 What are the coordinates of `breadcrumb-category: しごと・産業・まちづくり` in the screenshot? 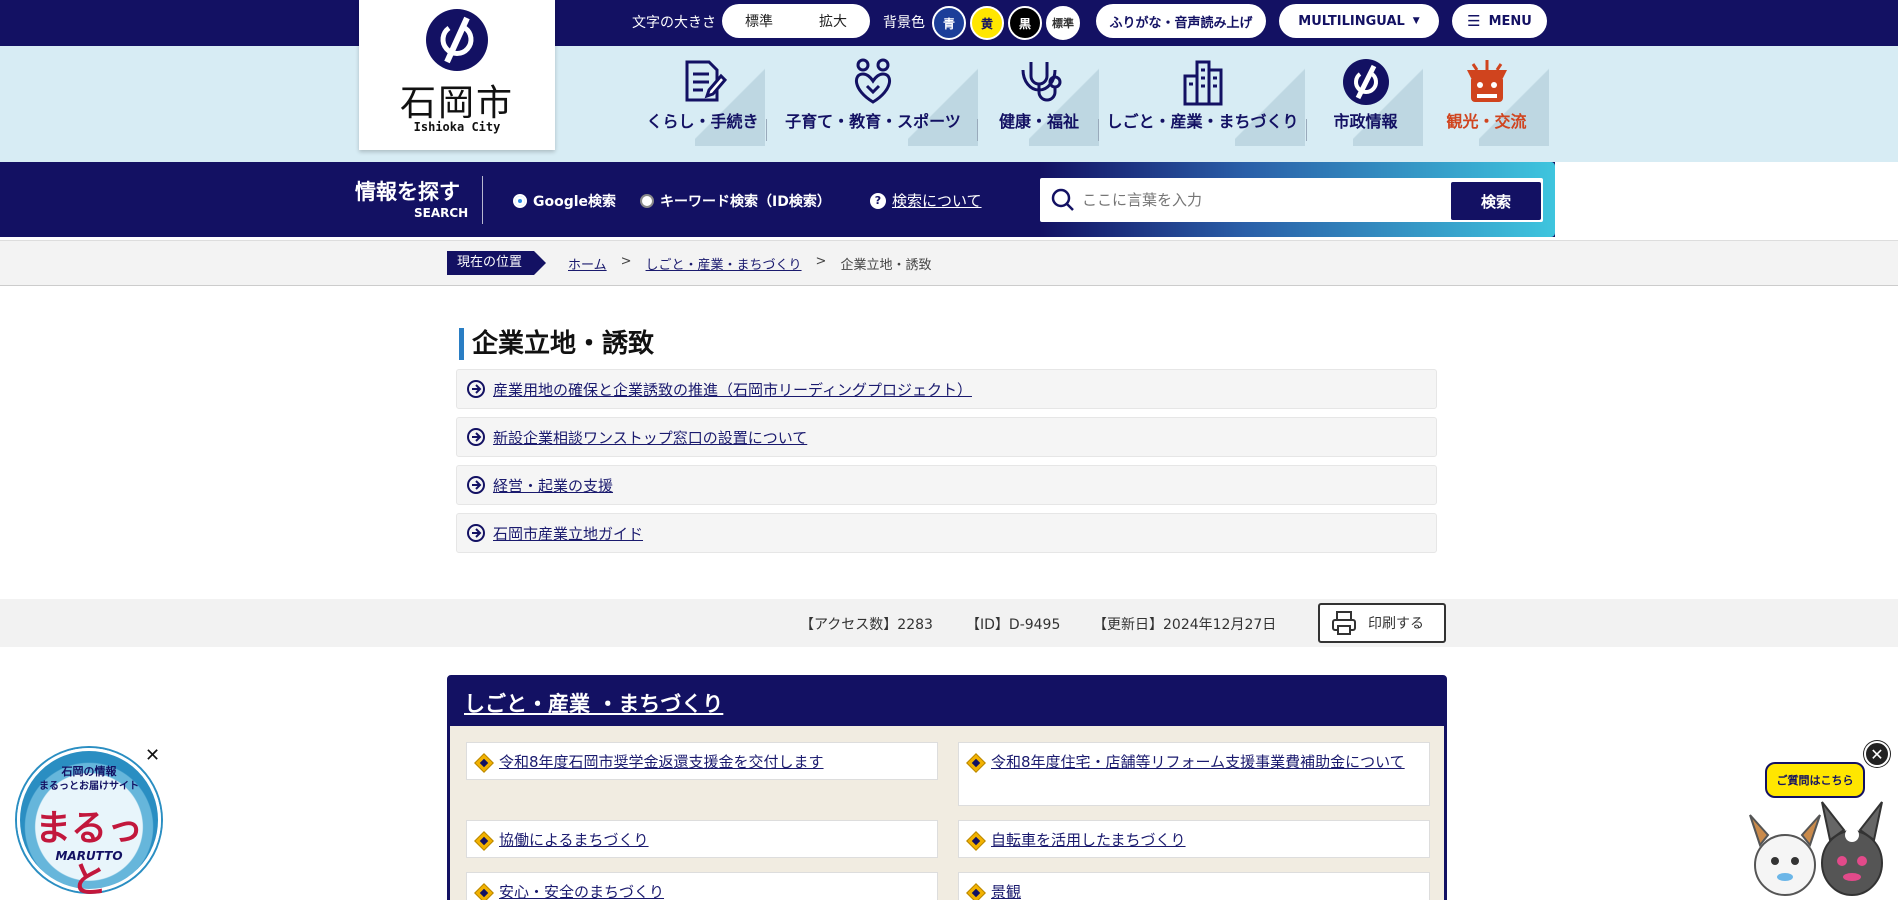 It's located at (724, 263).